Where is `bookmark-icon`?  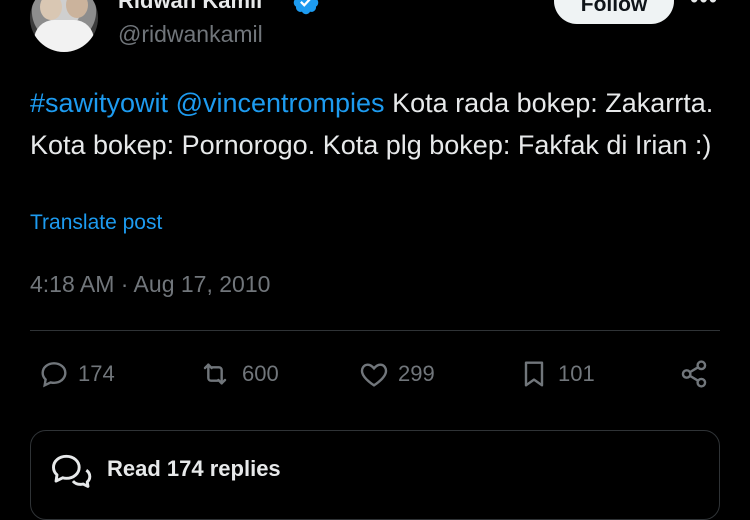 bookmark-icon is located at coordinates (534, 374).